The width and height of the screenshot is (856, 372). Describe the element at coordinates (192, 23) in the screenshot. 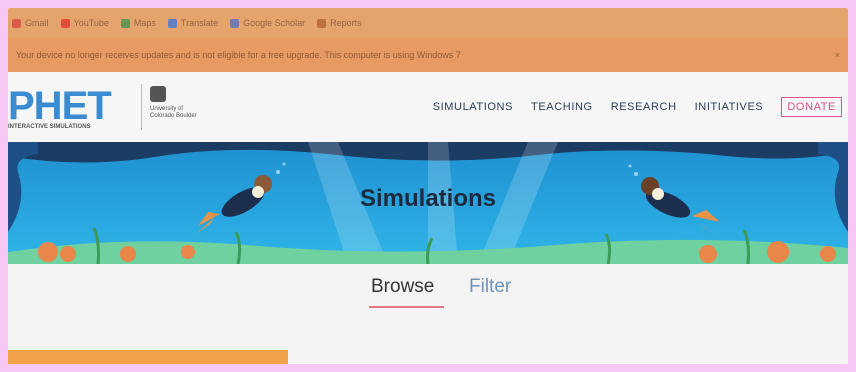

I see `bookmark-translate: Translate` at that location.